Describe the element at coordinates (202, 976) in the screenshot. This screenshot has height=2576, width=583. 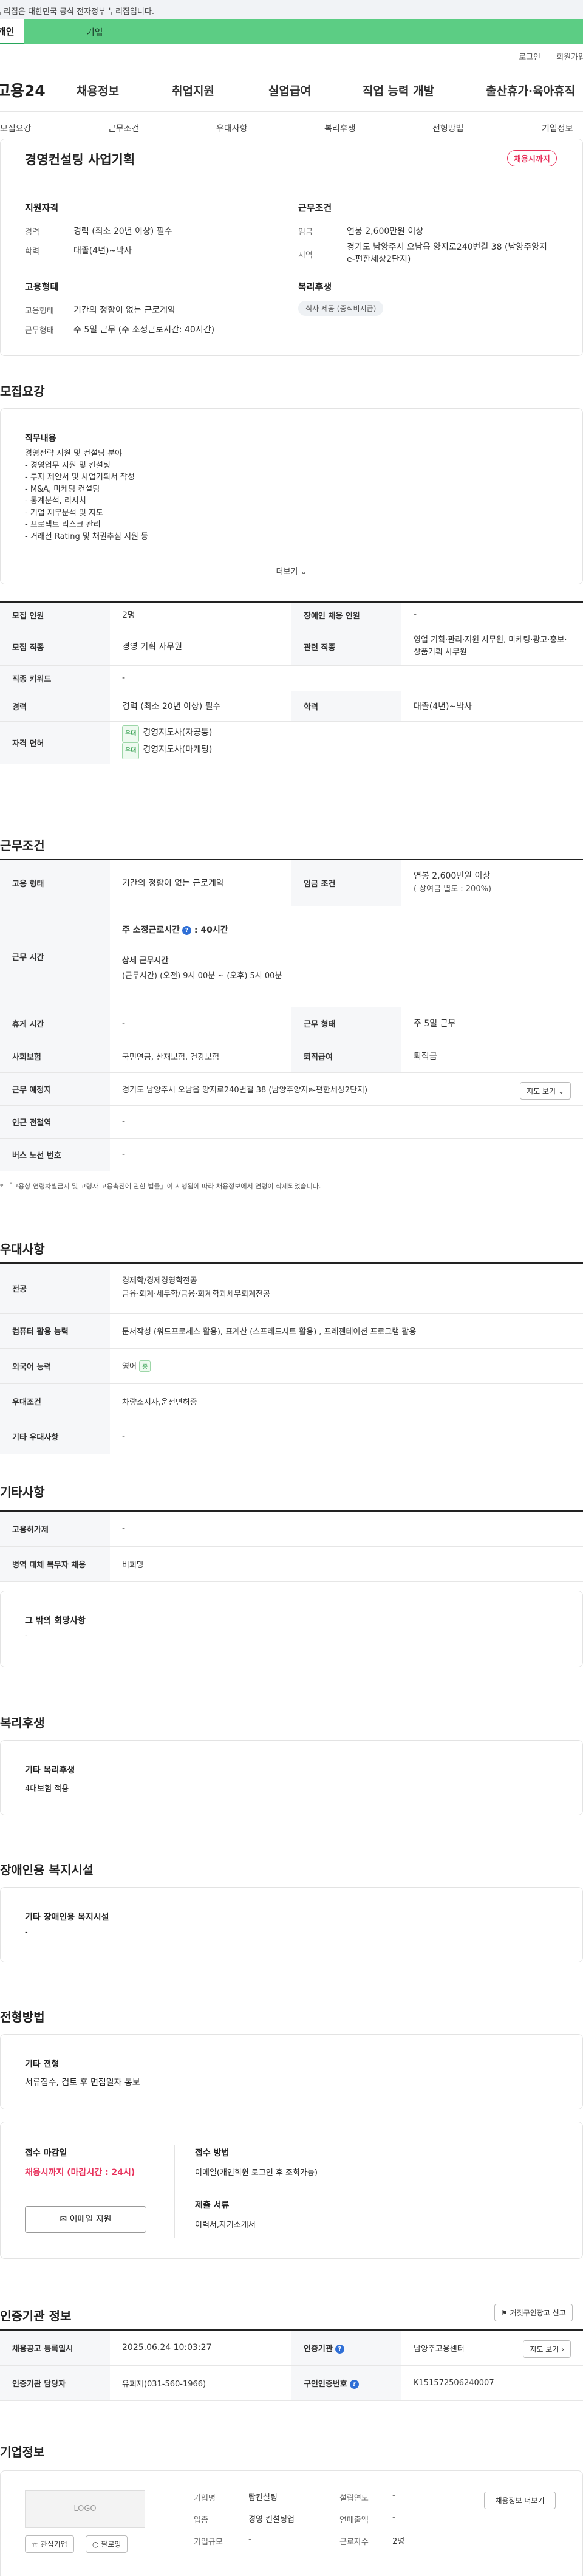
I see `detail-value: (근무시간) (오전) 9시 00분 ~ (오후) 5시 00분` at that location.